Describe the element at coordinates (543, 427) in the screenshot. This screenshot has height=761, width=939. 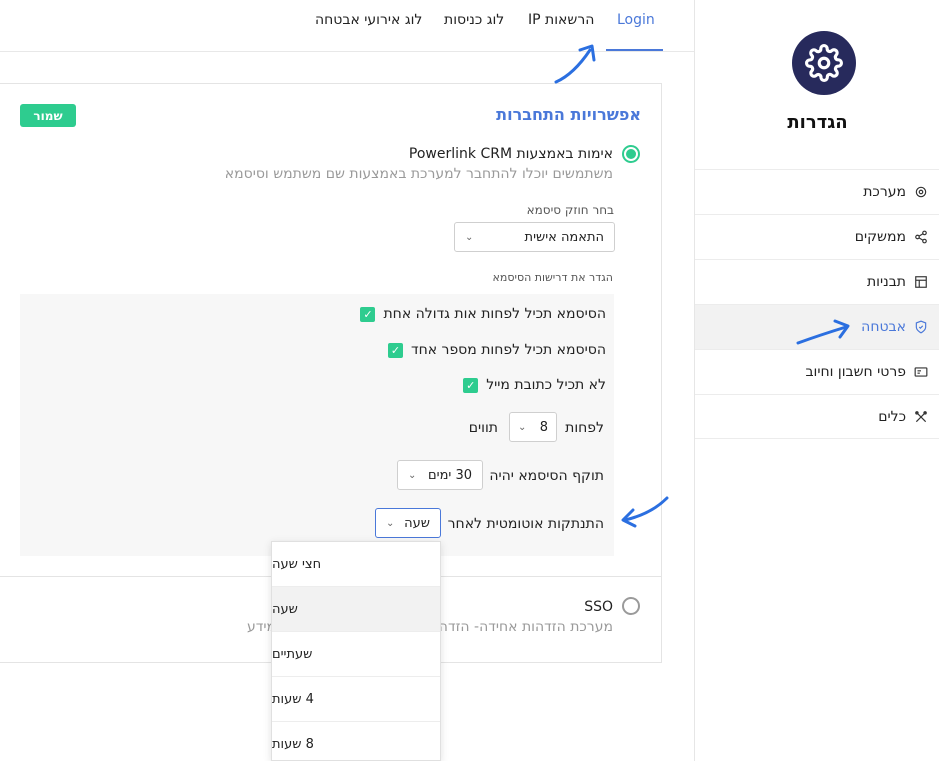
I see `select-value: 8` at that location.